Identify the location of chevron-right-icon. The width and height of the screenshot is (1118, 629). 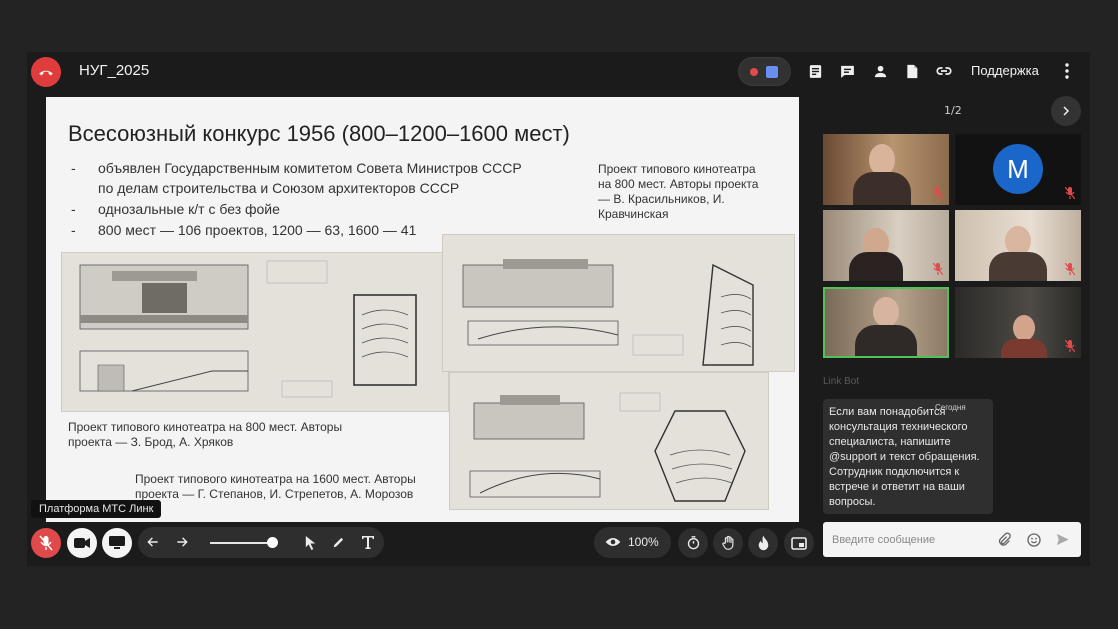
(1066, 111).